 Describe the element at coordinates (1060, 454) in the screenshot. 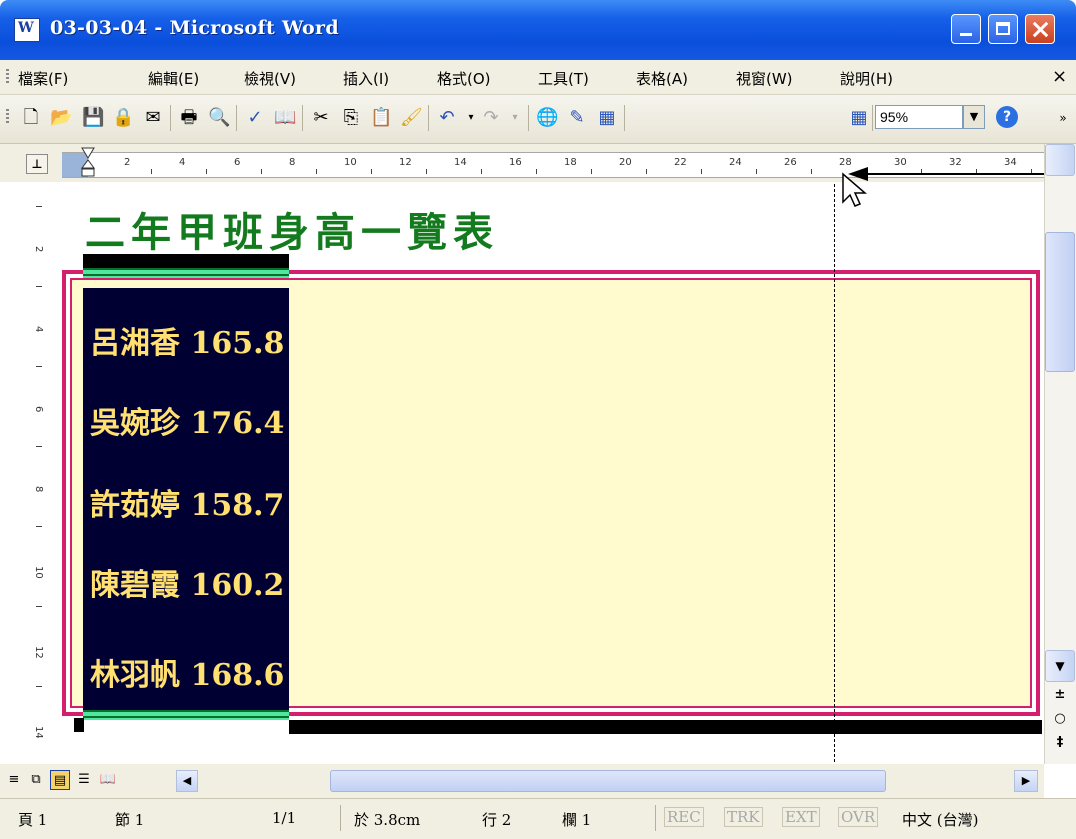

I see `vertical-scrollbar: ▼ ± ○ ‡` at that location.